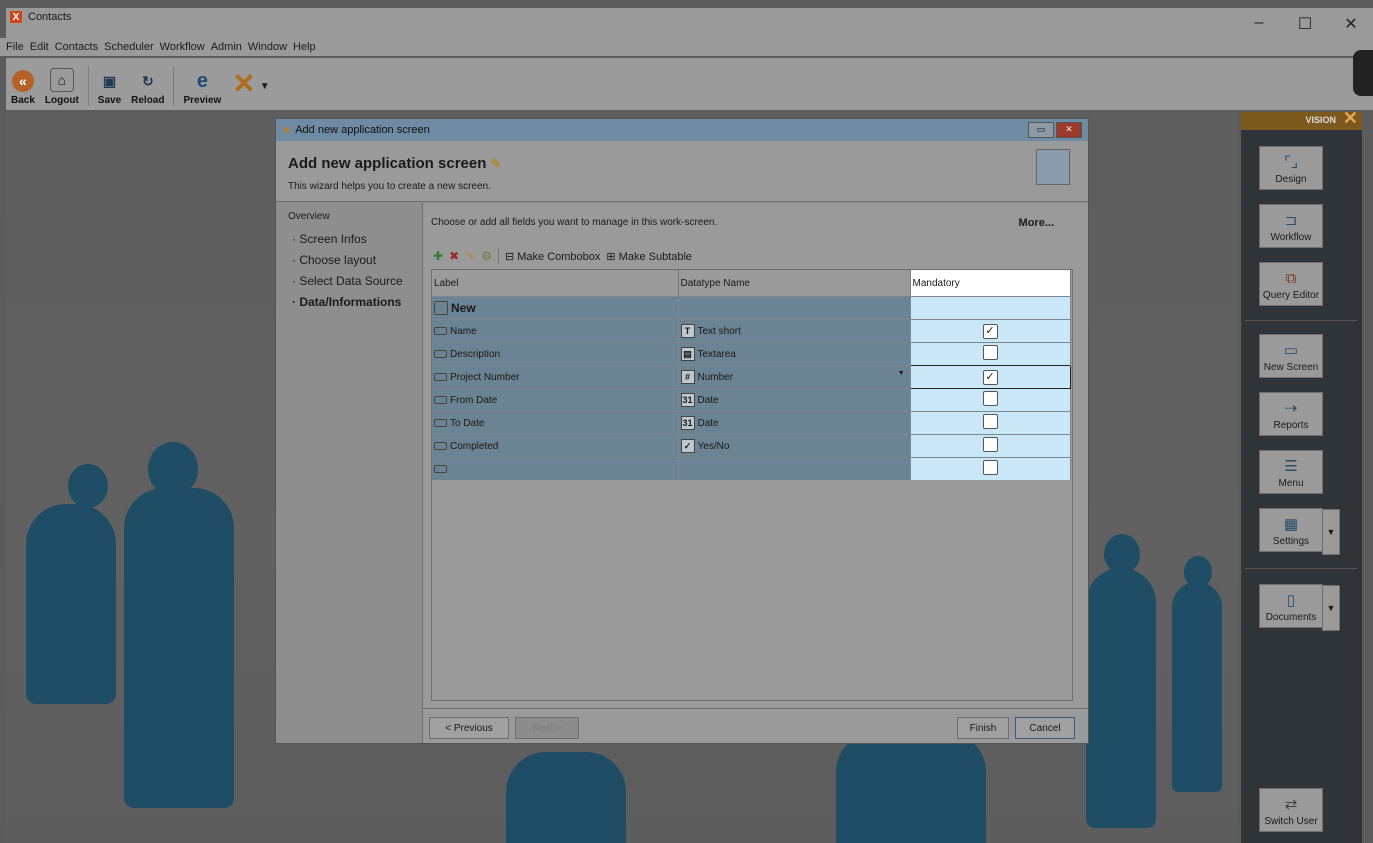 Image resolution: width=1373 pixels, height=843 pixels. I want to click on table-row: From Date 31 Date, so click(751, 400).